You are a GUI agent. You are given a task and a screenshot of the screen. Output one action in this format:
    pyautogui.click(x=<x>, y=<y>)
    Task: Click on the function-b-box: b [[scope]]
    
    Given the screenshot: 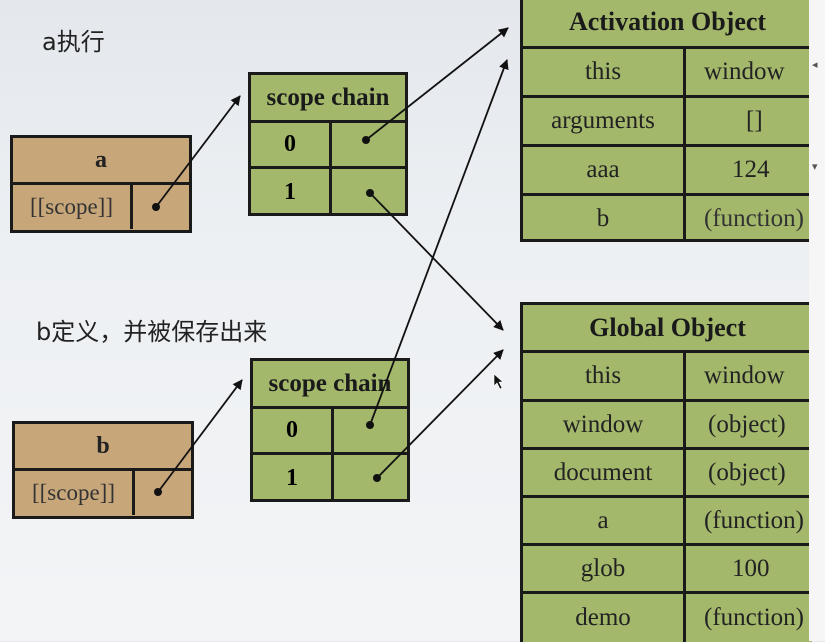 What is the action you would take?
    pyautogui.click(x=103, y=470)
    